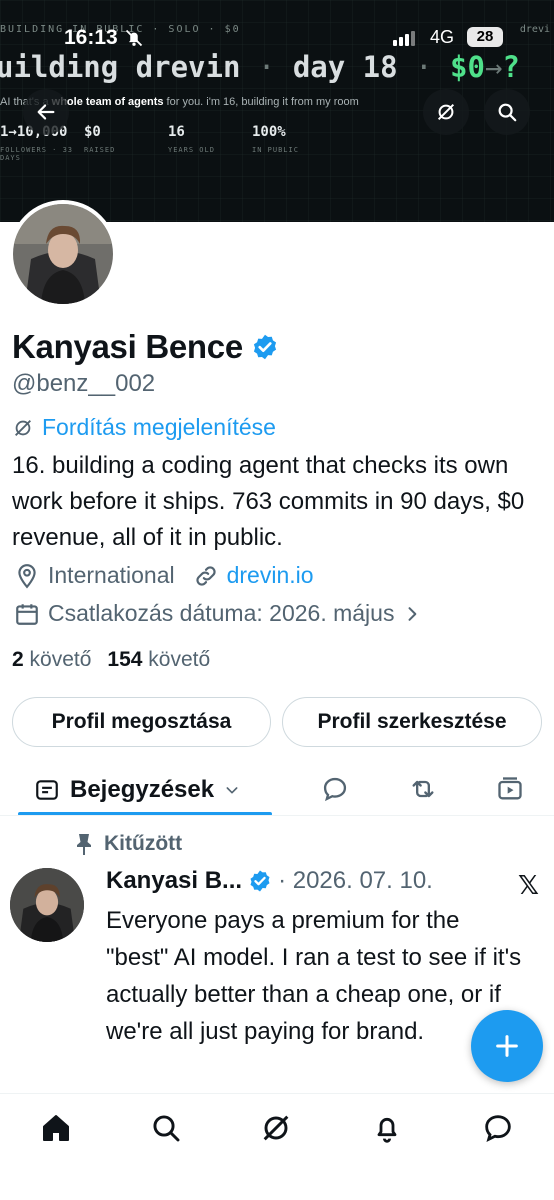 The width and height of the screenshot is (554, 1200). I want to click on banner-top-right: drevi, so click(534, 29).